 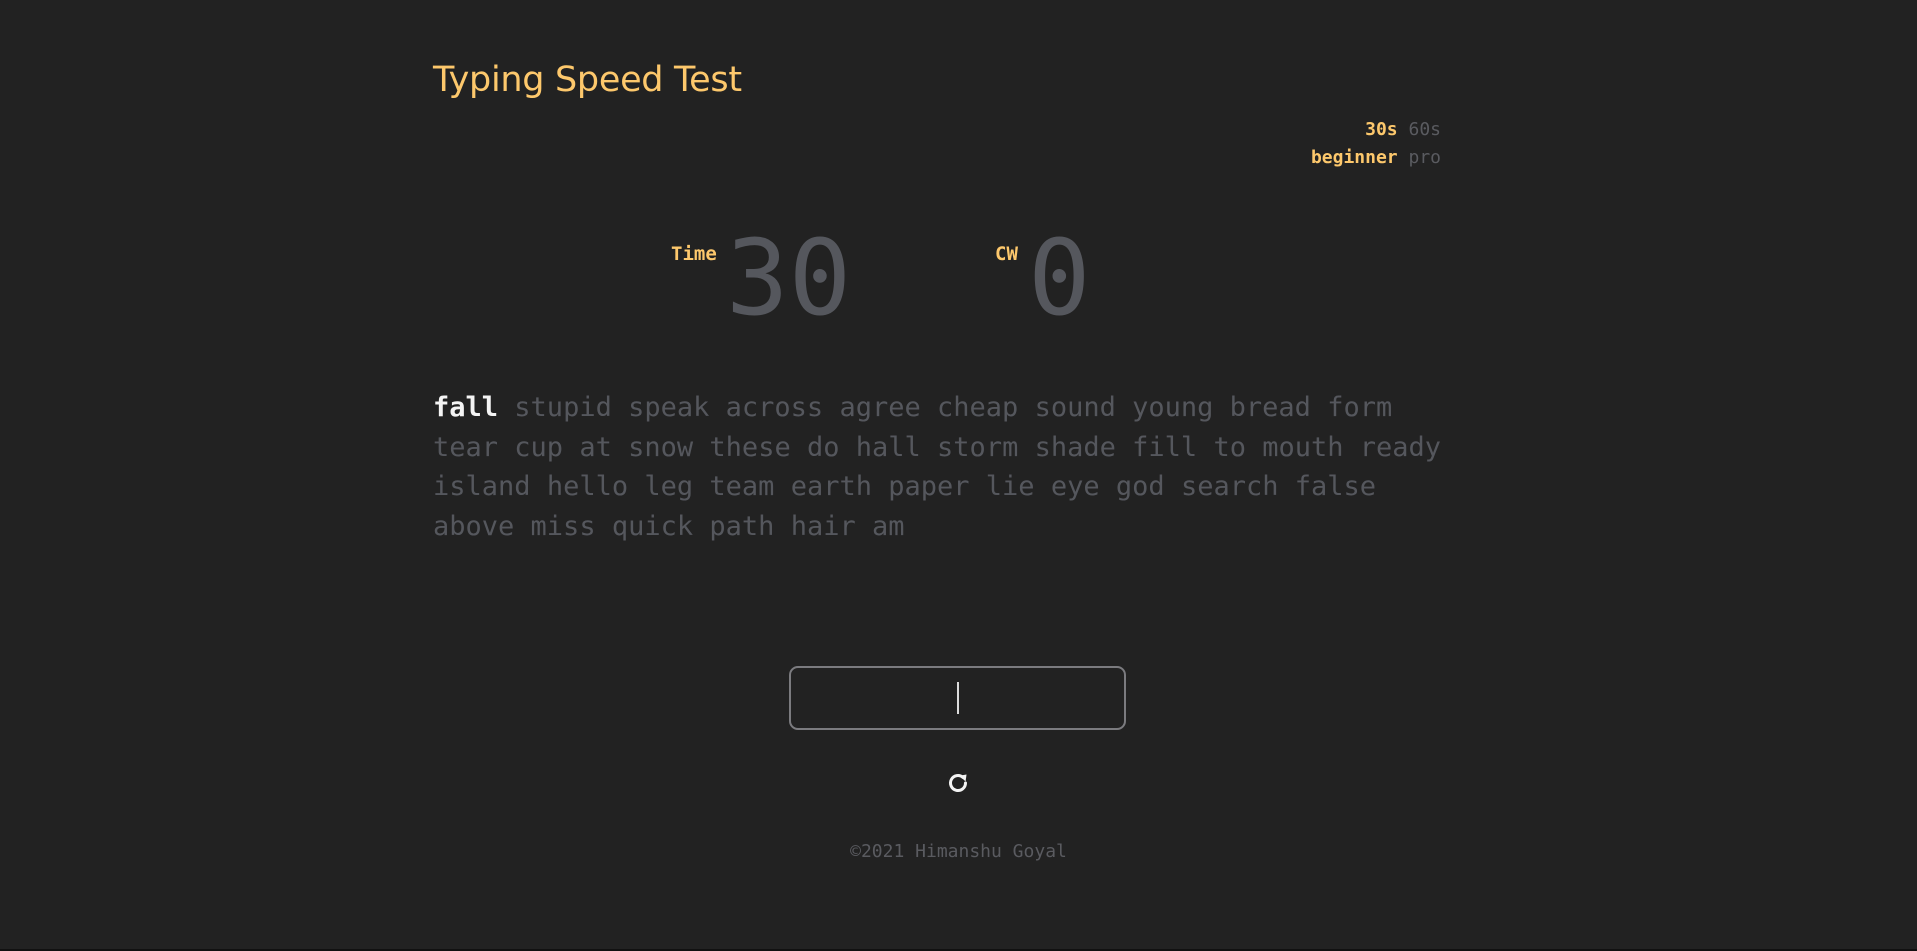 What do you see at coordinates (1400, 447) in the screenshot?
I see `word: ready` at bounding box center [1400, 447].